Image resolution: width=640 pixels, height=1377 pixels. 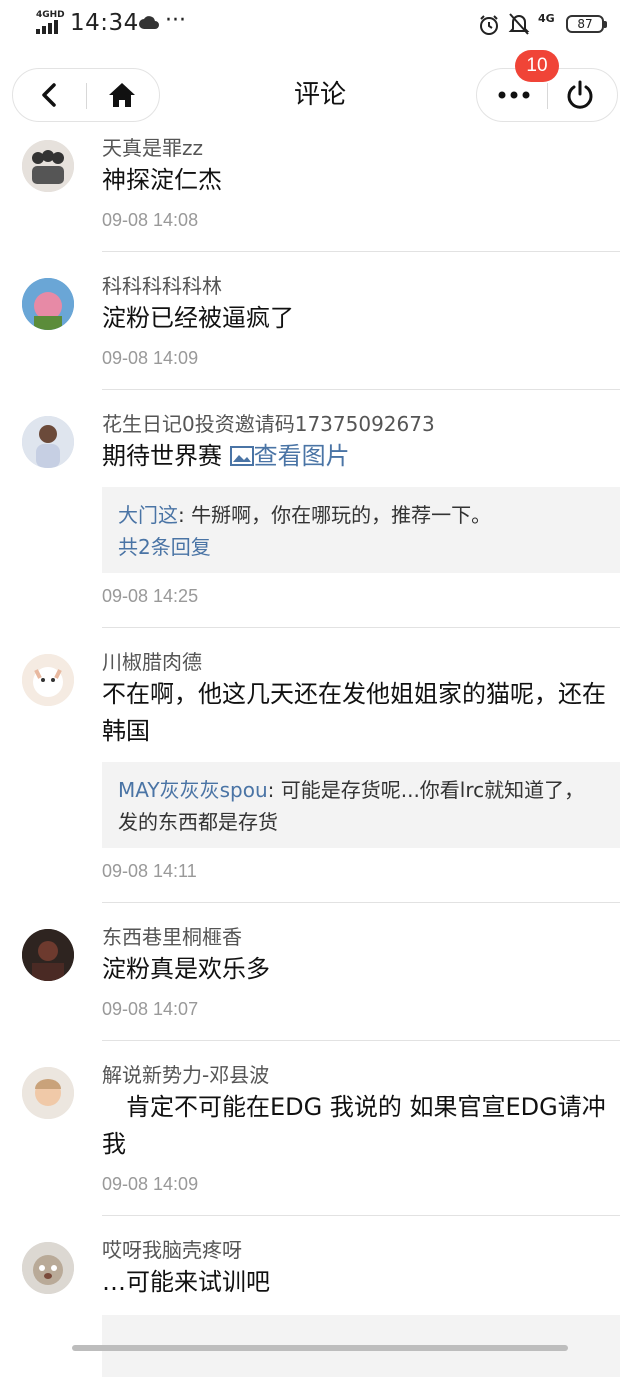 I want to click on reply-text: : 牛掰啊，你在哪玩的，推荐一下。, so click(x=335, y=515).